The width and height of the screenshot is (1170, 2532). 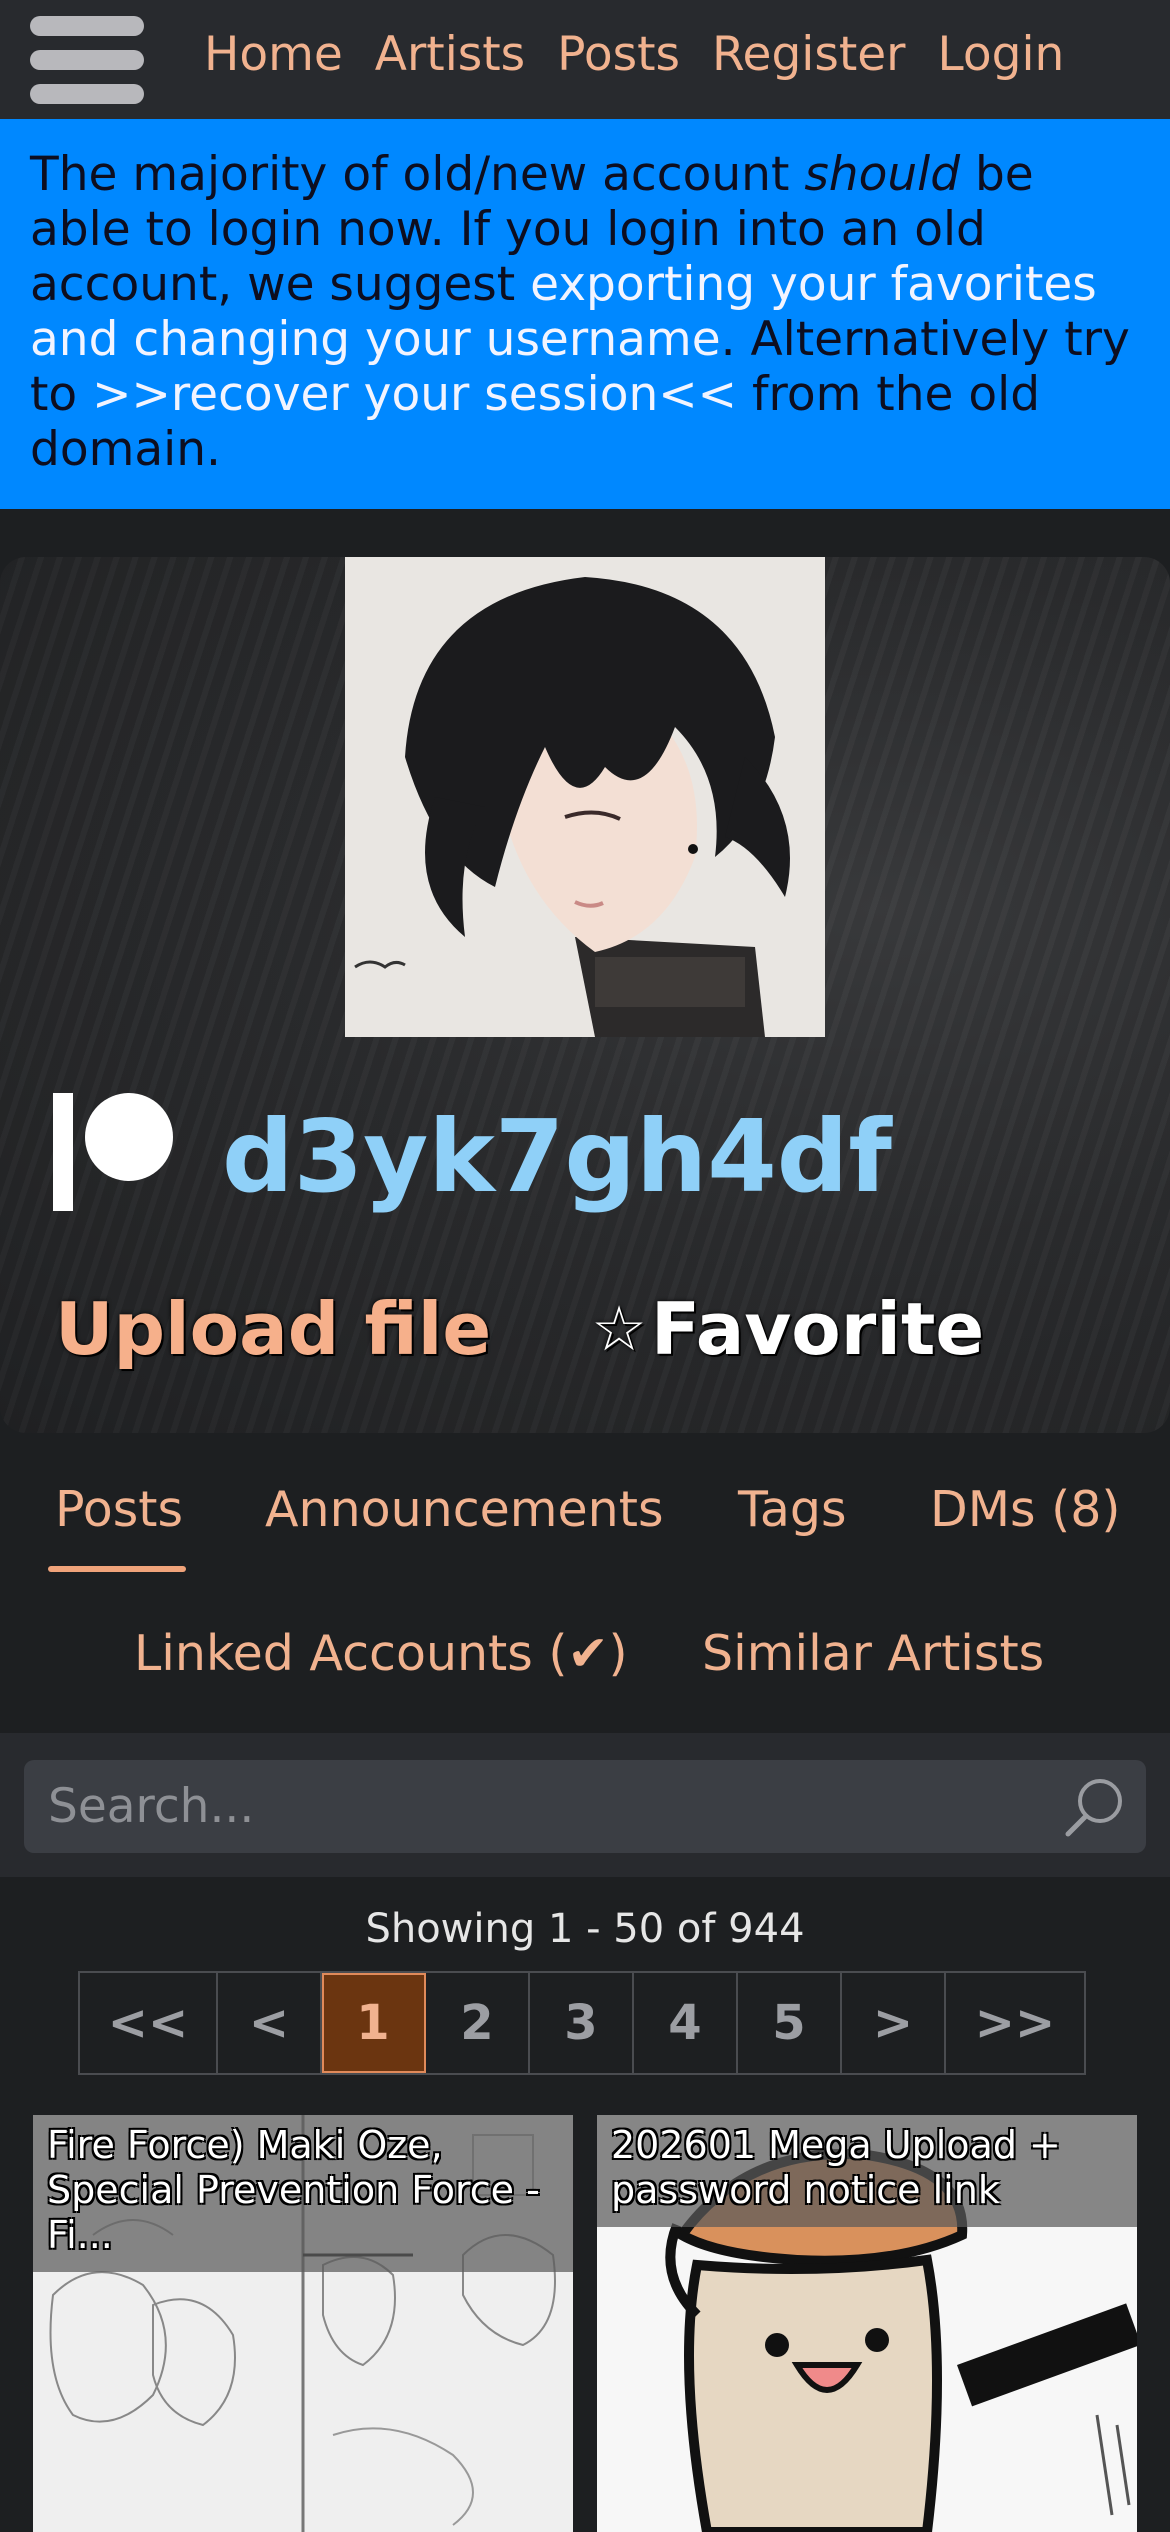 What do you see at coordinates (374, 2023) in the screenshot?
I see `page-1-button: 1` at bounding box center [374, 2023].